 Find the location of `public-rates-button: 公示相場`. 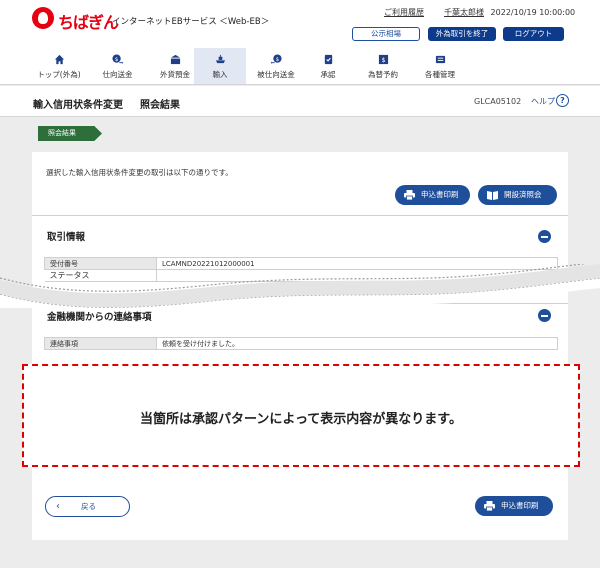

public-rates-button: 公示相場 is located at coordinates (386, 34).